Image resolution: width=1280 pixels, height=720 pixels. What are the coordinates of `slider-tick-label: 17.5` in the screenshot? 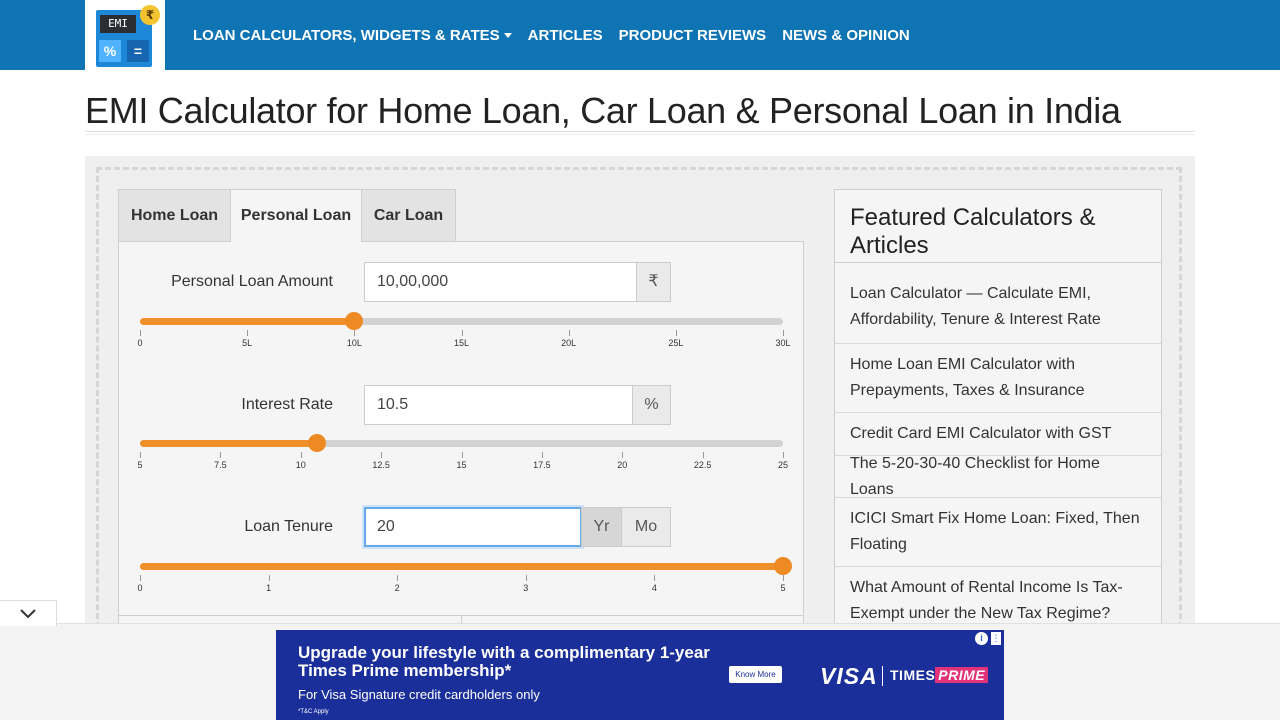 It's located at (542, 465).